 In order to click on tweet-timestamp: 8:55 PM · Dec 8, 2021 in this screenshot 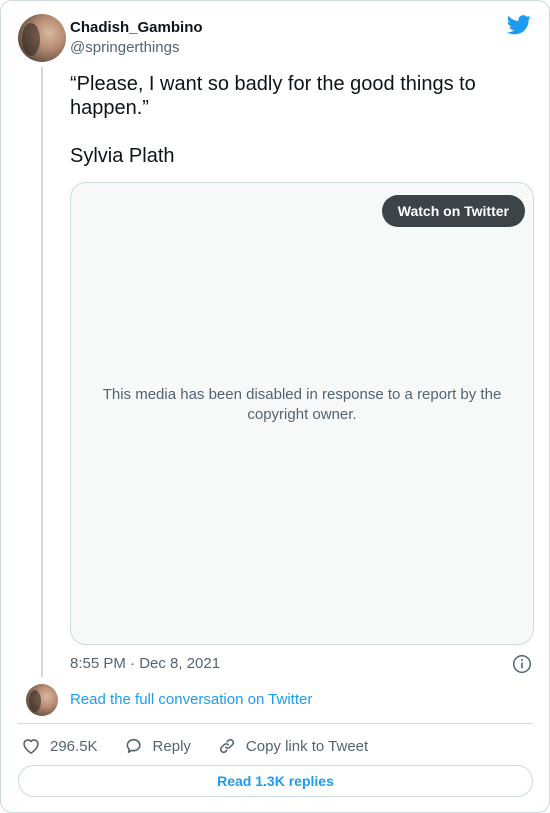, I will do `click(145, 663)`.